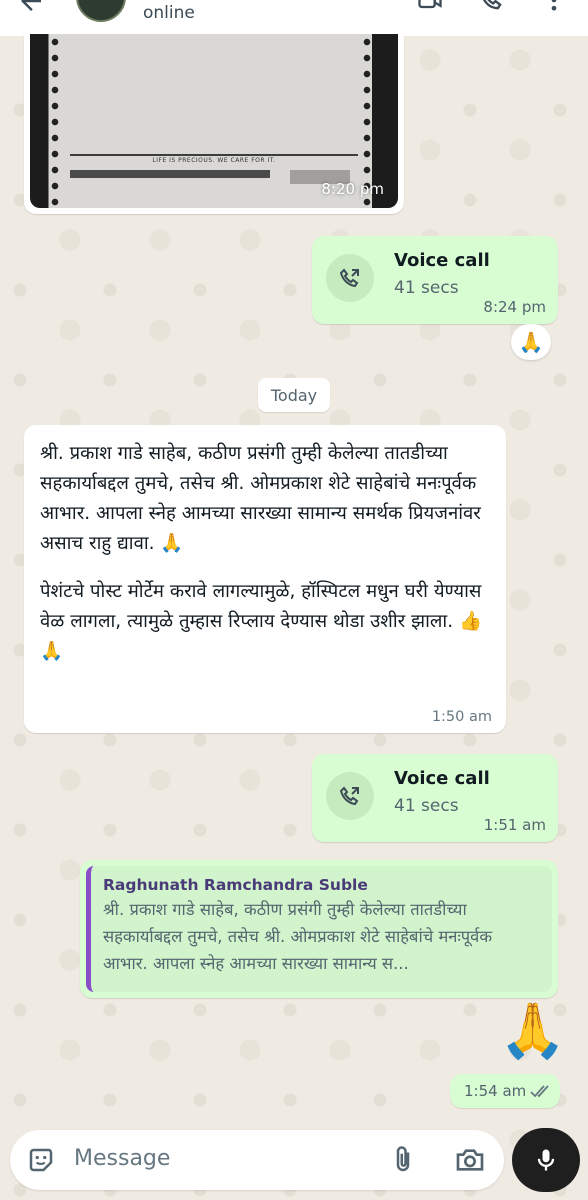 The image size is (588, 1200). What do you see at coordinates (31, 8) in the screenshot?
I see `arrow-left-icon` at bounding box center [31, 8].